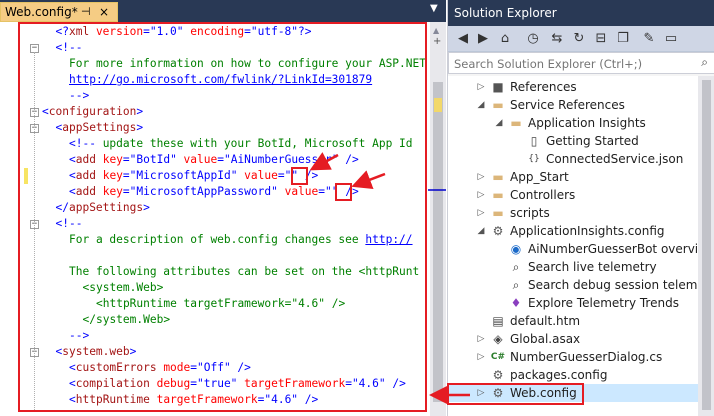 The height and width of the screenshot is (416, 714). Describe the element at coordinates (592, 267) in the screenshot. I see `tree-item-label: Search live telemetry` at that location.